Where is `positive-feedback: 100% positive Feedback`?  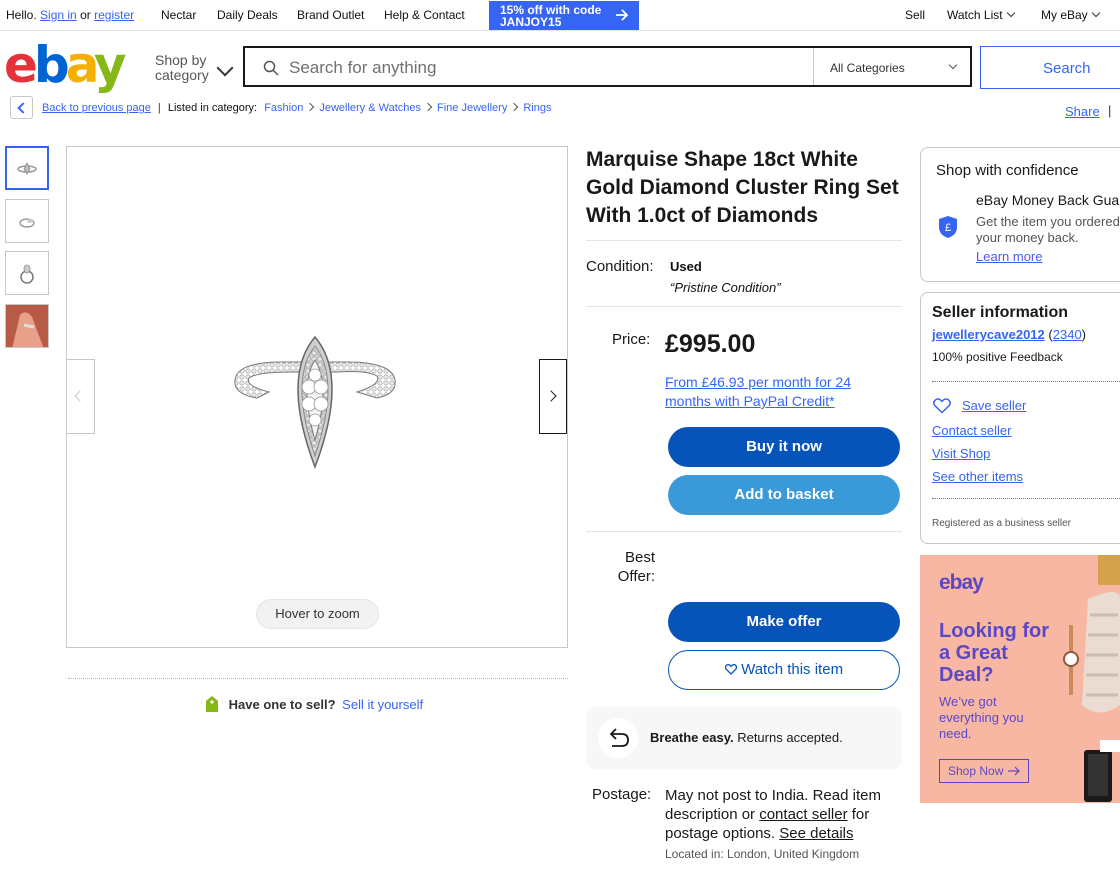
positive-feedback: 100% positive Feedback is located at coordinates (997, 357).